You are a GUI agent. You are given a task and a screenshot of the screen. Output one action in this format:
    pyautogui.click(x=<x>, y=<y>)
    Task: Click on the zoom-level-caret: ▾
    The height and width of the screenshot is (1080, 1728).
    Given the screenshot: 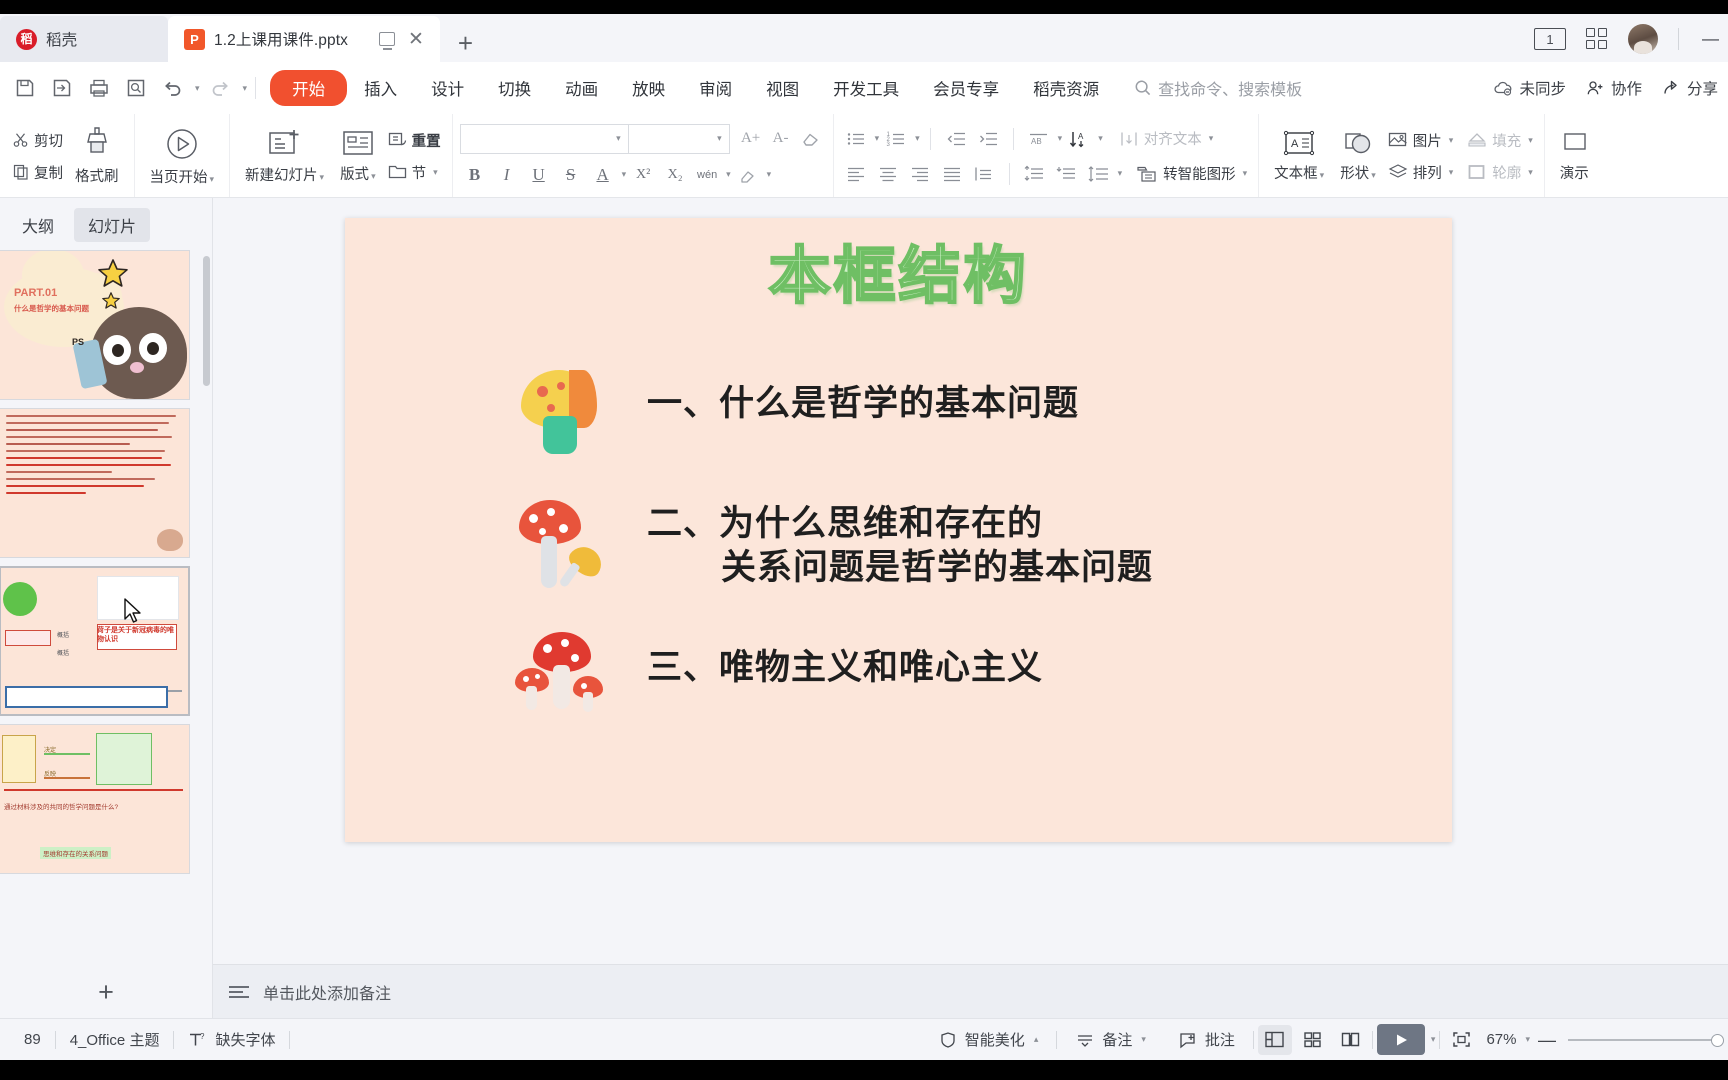 What is the action you would take?
    pyautogui.click(x=1527, y=1039)
    